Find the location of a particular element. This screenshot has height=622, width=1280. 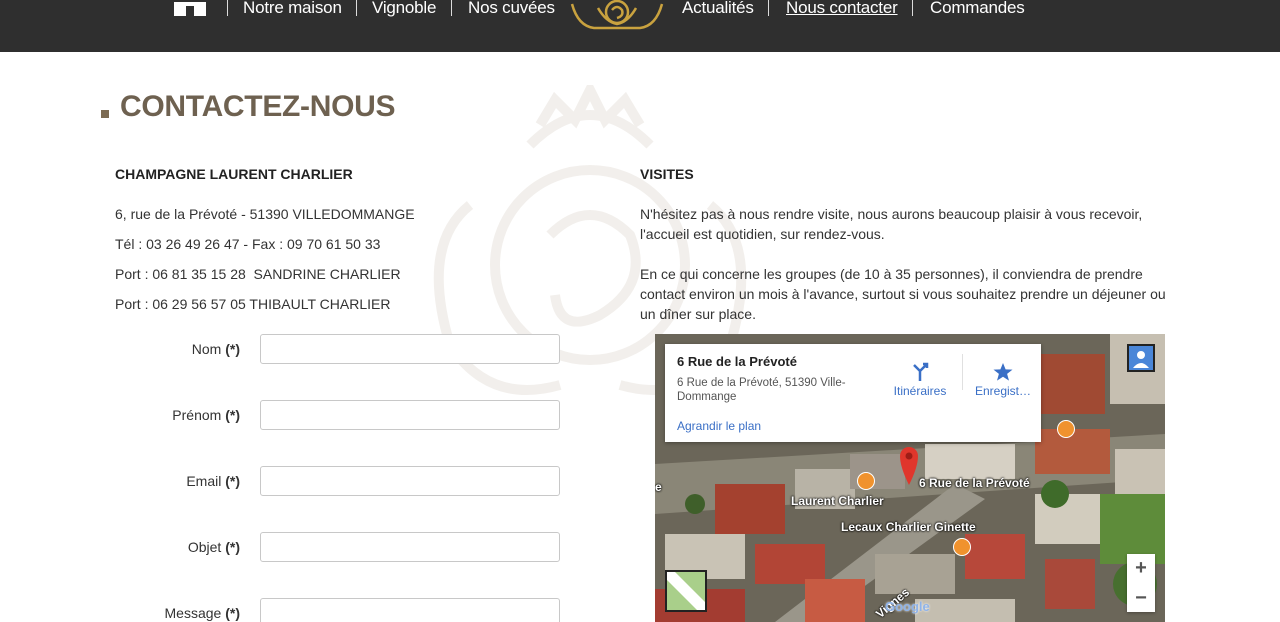

subject-label: Objet (*) is located at coordinates (213, 547).